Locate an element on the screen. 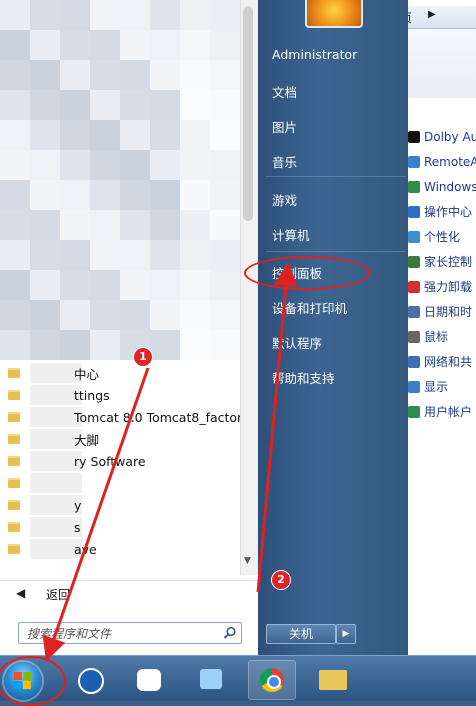 This screenshot has width=476, height=706. control-panel-item: 日期和时 is located at coordinates (442, 311).